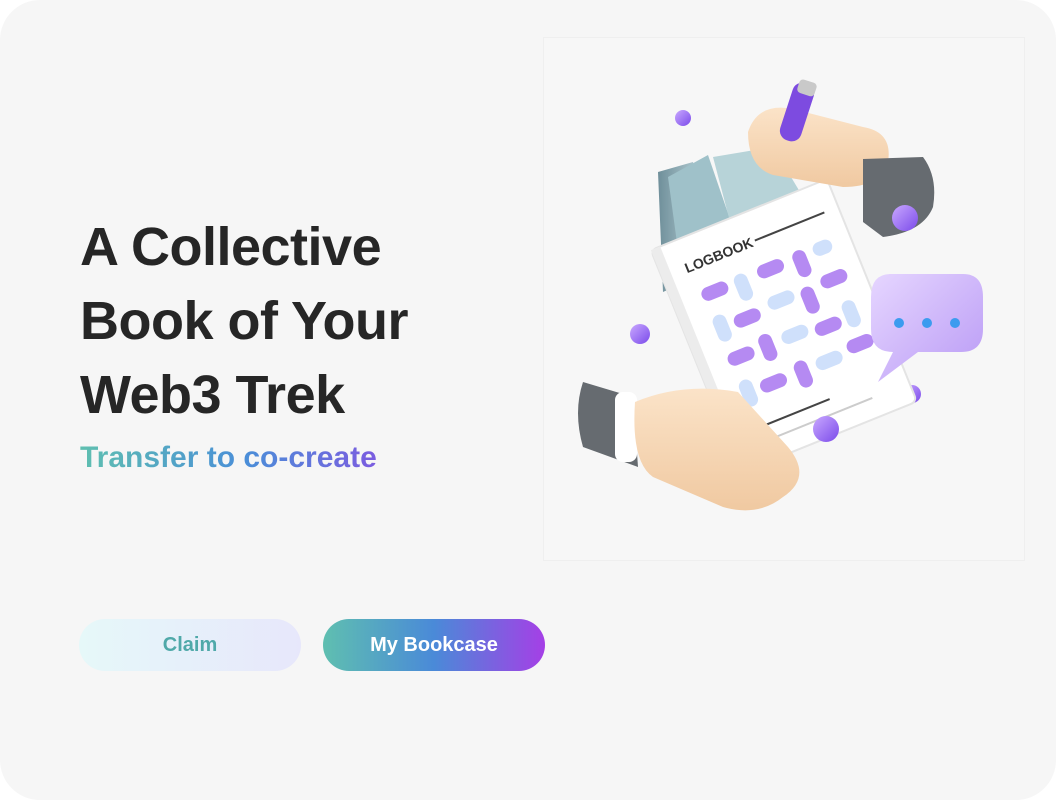 The image size is (1056, 800). Describe the element at coordinates (212, 395) in the screenshot. I see `headline-line-3: Web3 Trek` at that location.